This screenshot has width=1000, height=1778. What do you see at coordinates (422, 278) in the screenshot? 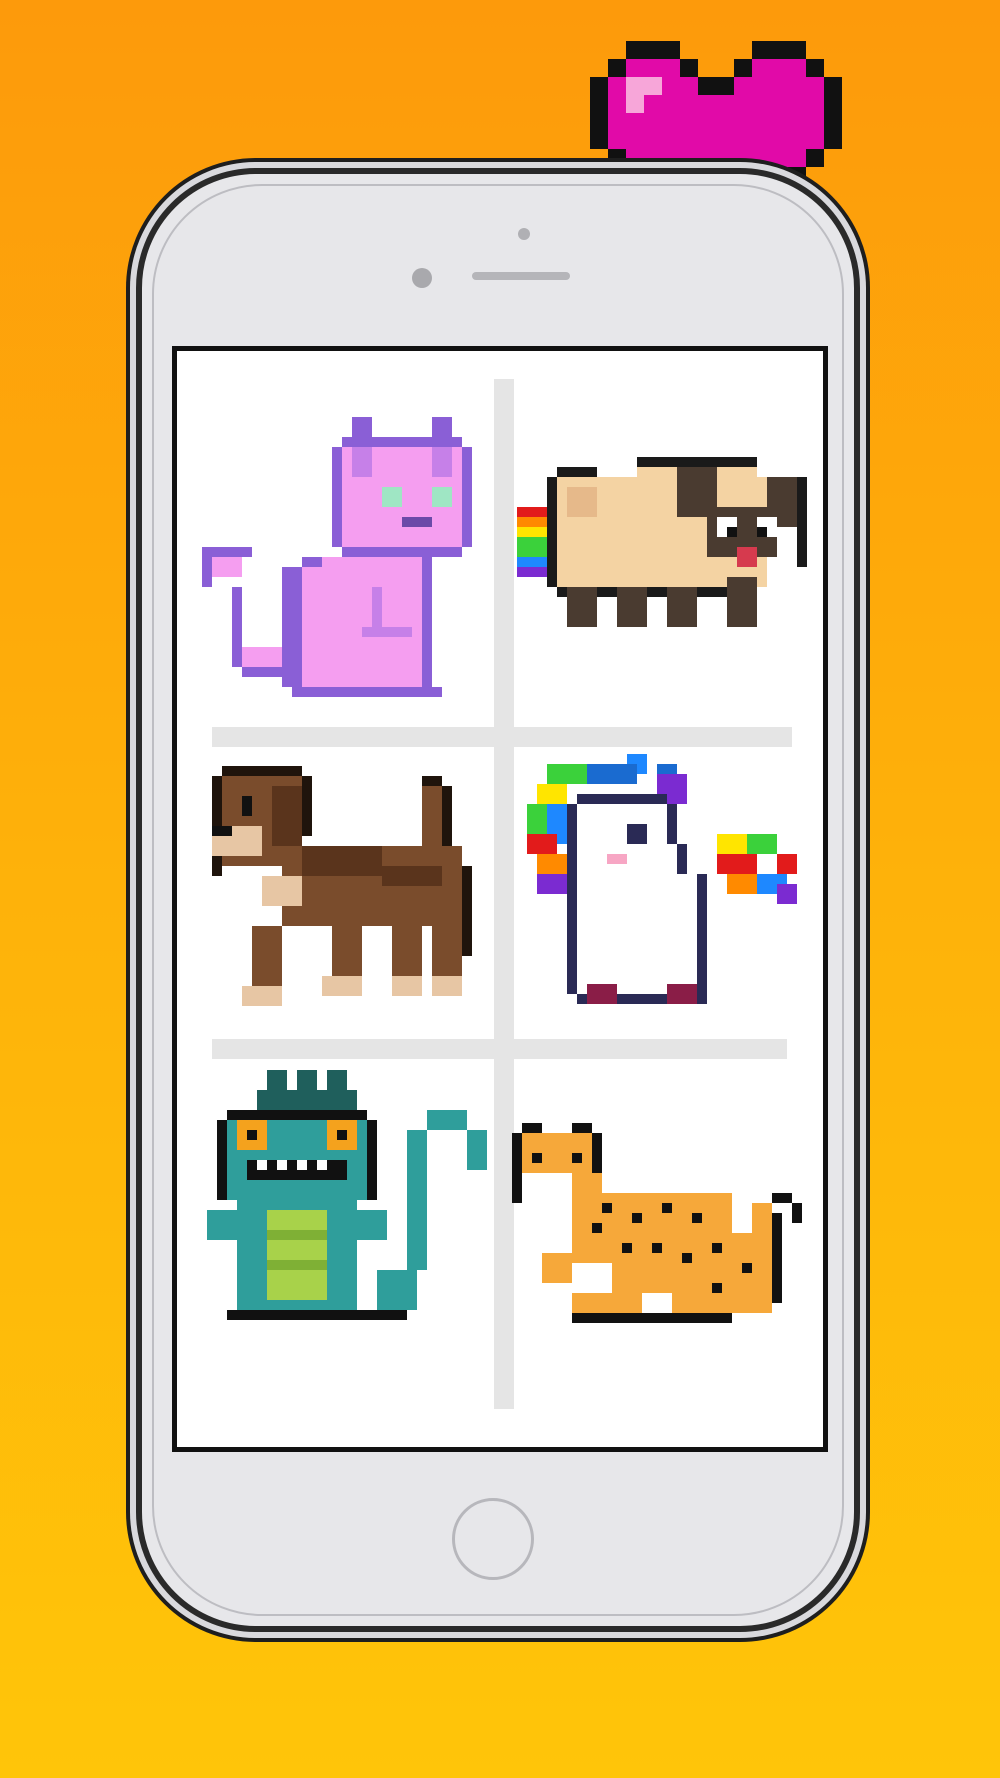
I see `front-camera` at bounding box center [422, 278].